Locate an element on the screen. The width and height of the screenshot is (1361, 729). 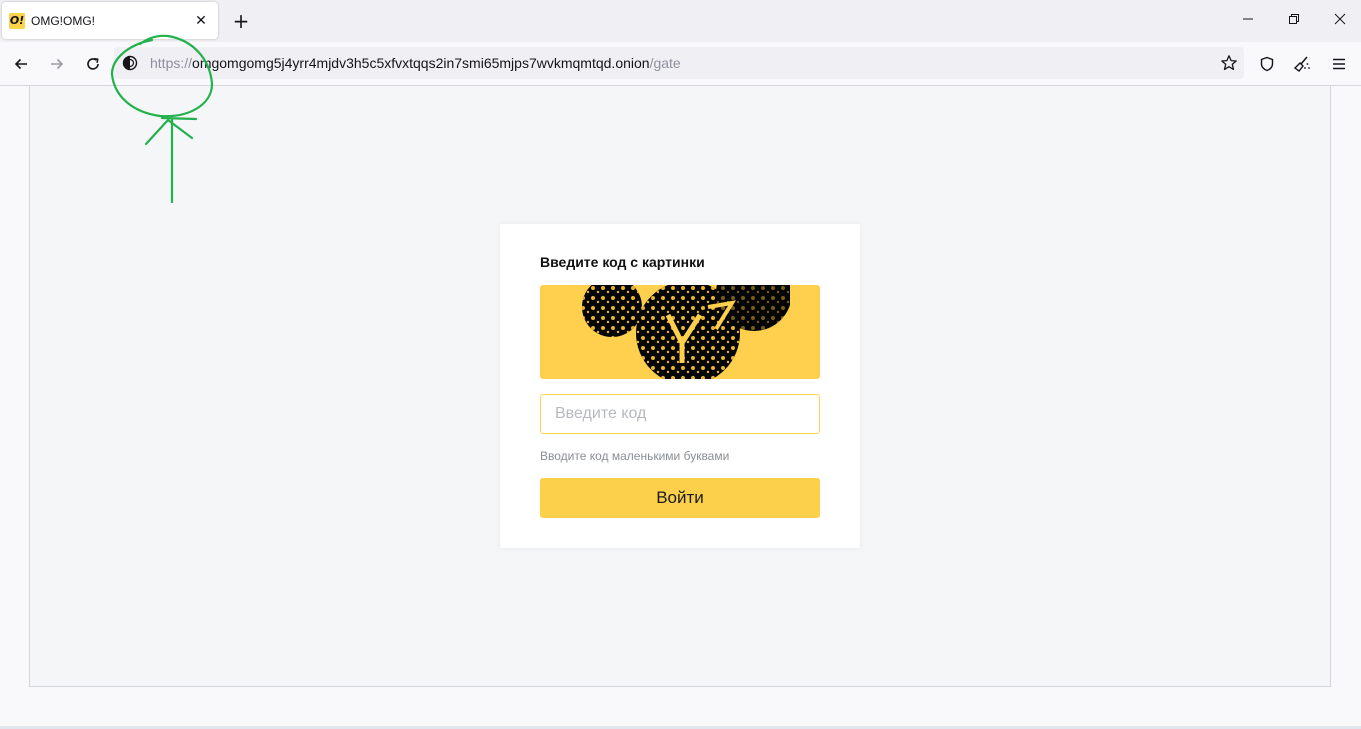
tab-strip: O! OMG!OMG! ✕ + is located at coordinates (680, 21).